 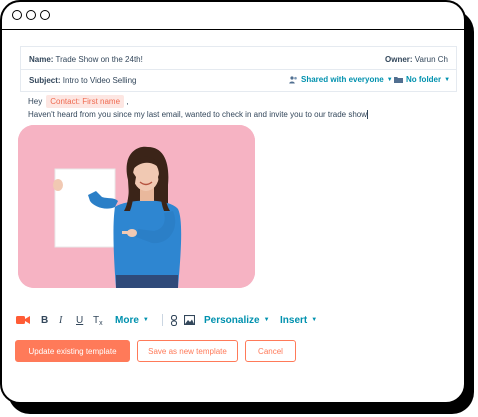 What do you see at coordinates (127, 101) in the screenshot?
I see `greeting-comma: ,` at bounding box center [127, 101].